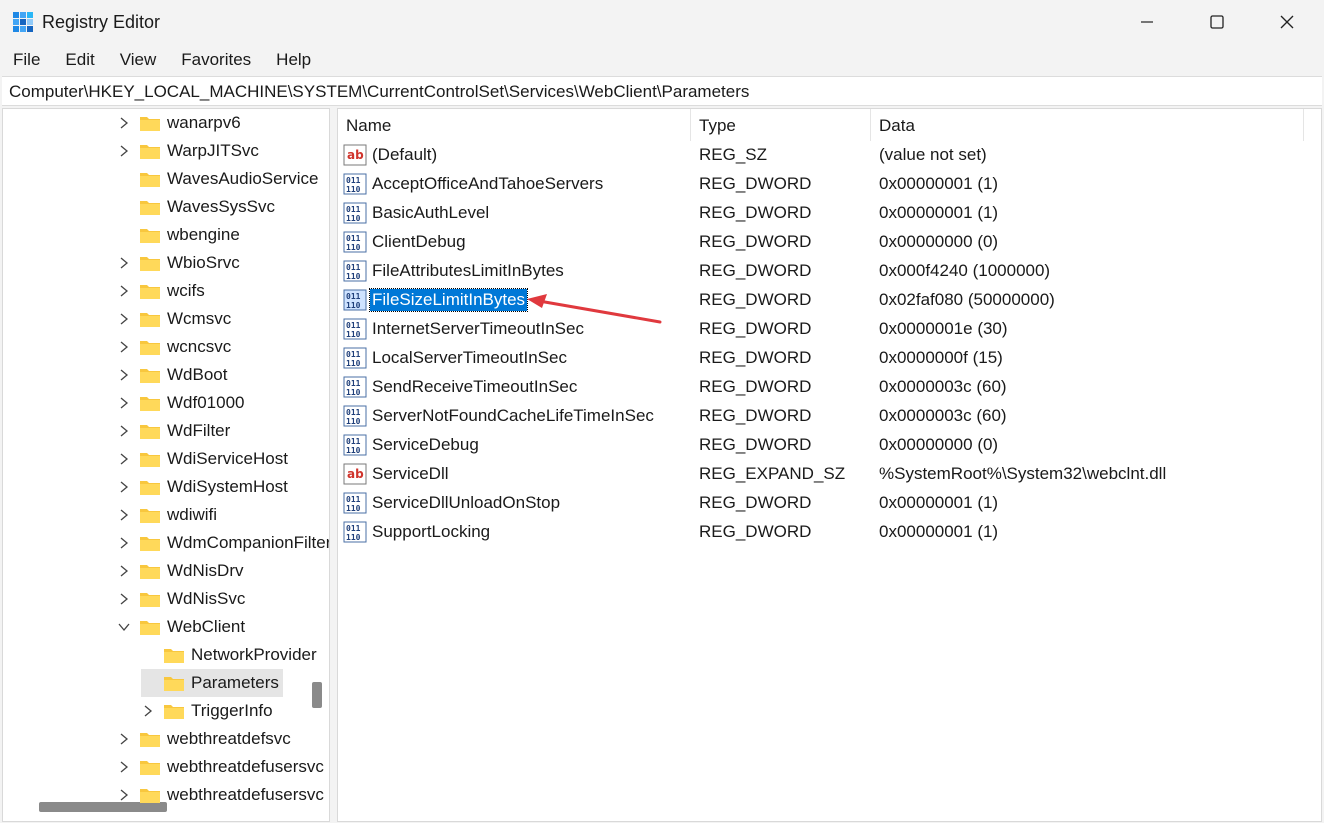 The height and width of the screenshot is (823, 1324). Describe the element at coordinates (138, 60) in the screenshot. I see `menu-view: View` at that location.